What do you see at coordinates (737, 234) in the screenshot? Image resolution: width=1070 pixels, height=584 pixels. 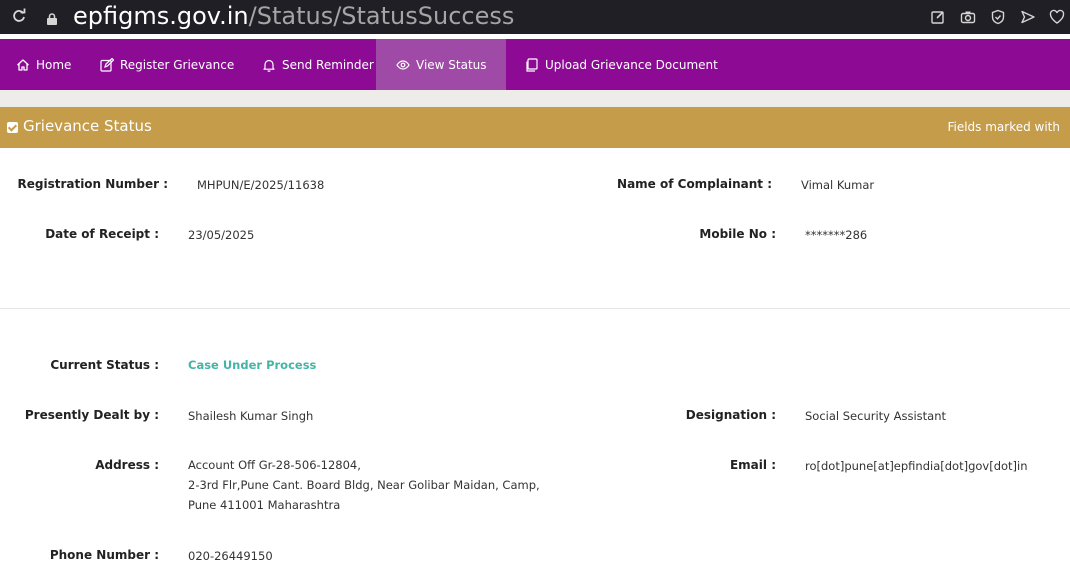 I see `mobile-label: Mobile No :` at bounding box center [737, 234].